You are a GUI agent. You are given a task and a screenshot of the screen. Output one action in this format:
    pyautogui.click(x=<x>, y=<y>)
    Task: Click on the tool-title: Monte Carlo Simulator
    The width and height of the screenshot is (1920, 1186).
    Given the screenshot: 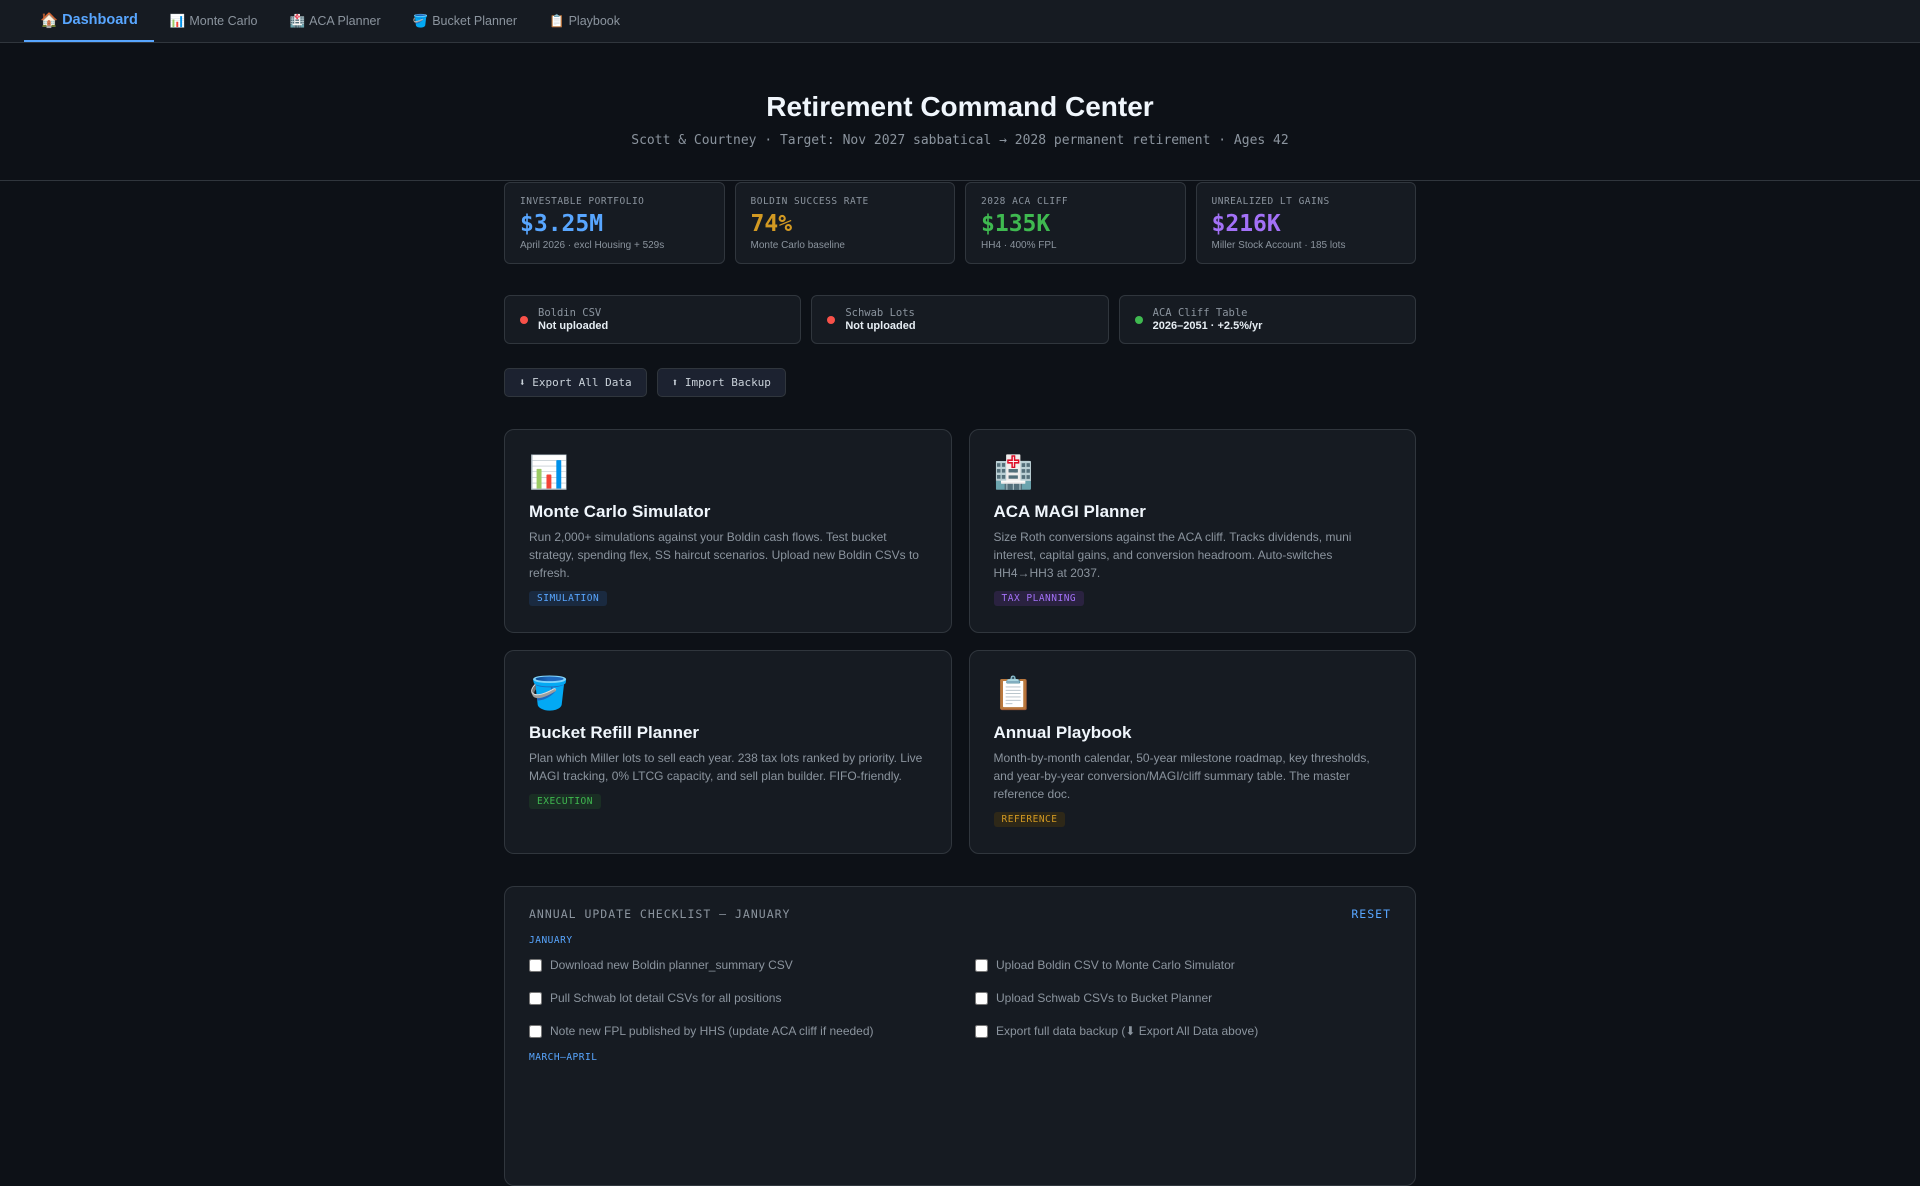 What is the action you would take?
    pyautogui.click(x=620, y=511)
    